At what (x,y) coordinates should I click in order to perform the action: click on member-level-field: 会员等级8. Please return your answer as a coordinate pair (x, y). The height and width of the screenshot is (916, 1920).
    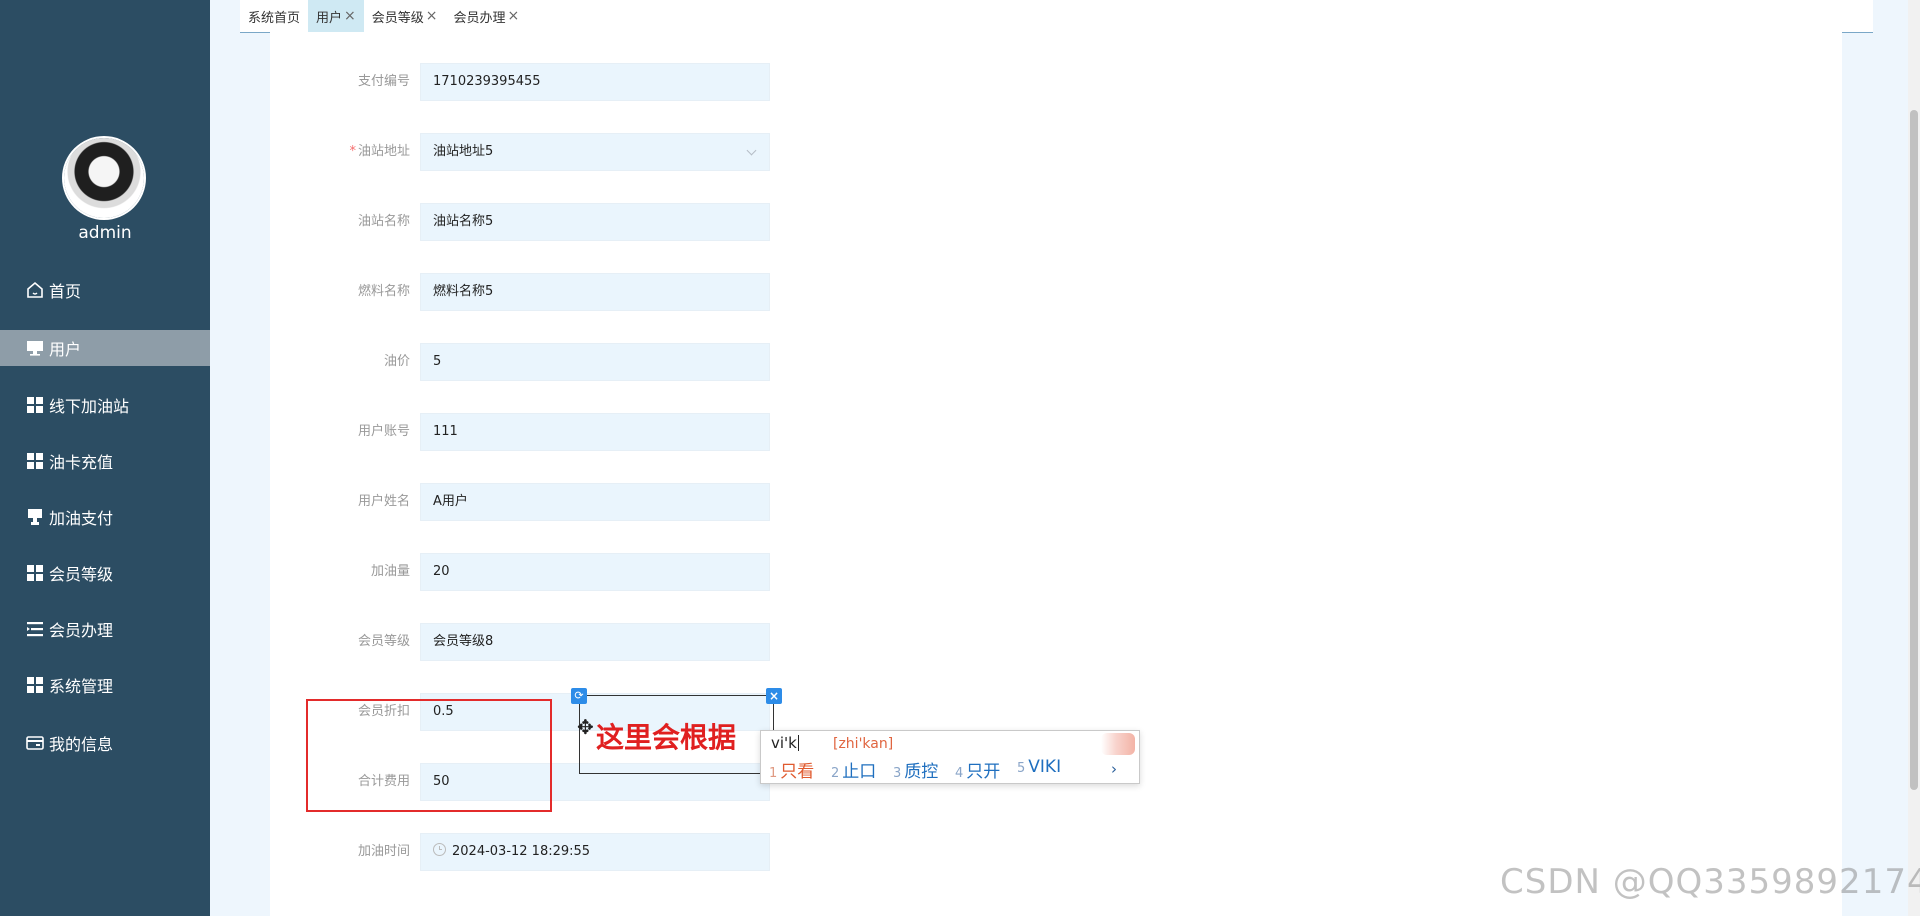
    Looking at the image, I should click on (595, 642).